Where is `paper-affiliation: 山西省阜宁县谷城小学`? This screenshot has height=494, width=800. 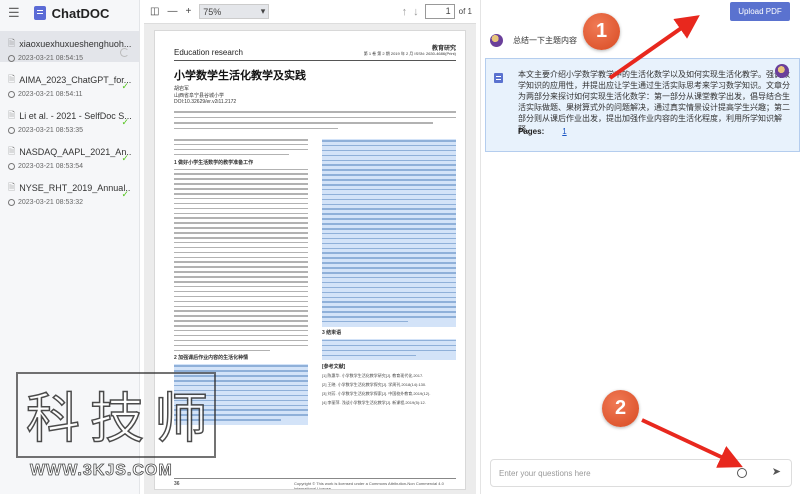
paper-affiliation: 山西省阜宁县谷城小学 is located at coordinates (199, 96).